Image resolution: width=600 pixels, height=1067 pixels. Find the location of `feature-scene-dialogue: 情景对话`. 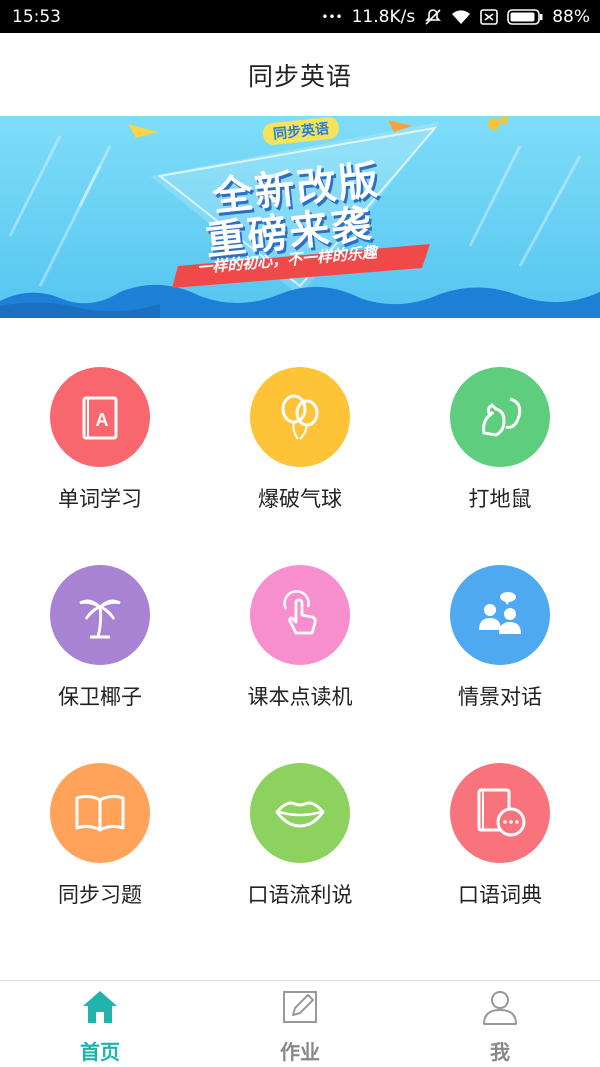

feature-scene-dialogue: 情景对话 is located at coordinates (500, 633).